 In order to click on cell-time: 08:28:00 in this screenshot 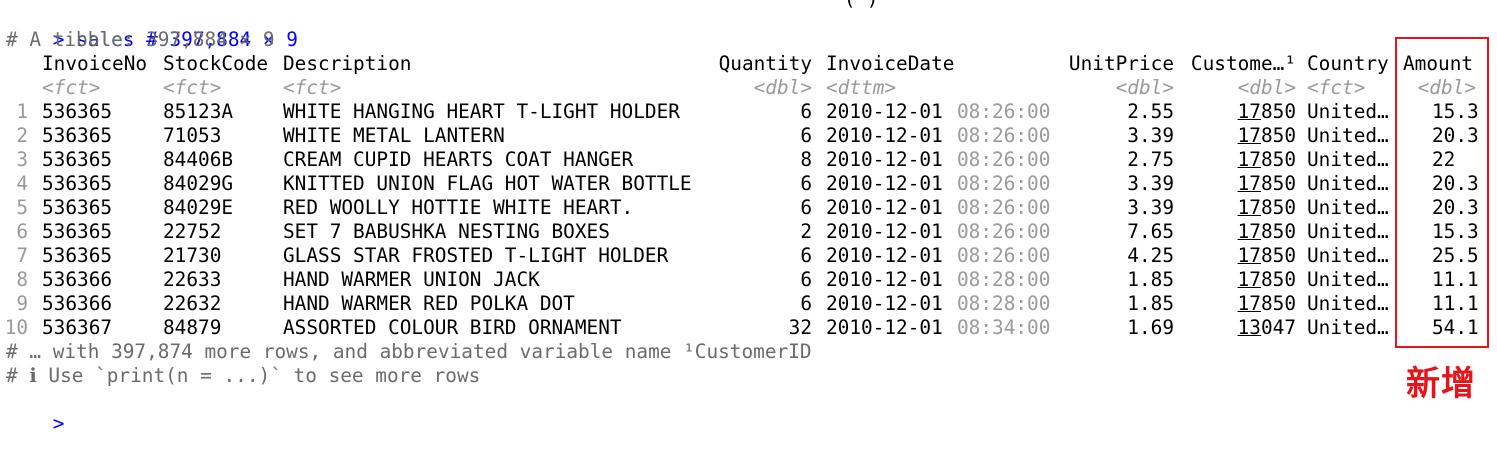, I will do `click(1004, 303)`.